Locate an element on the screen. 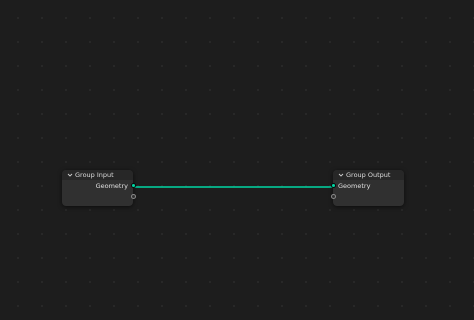  input-socket-row is located at coordinates (367, 196).